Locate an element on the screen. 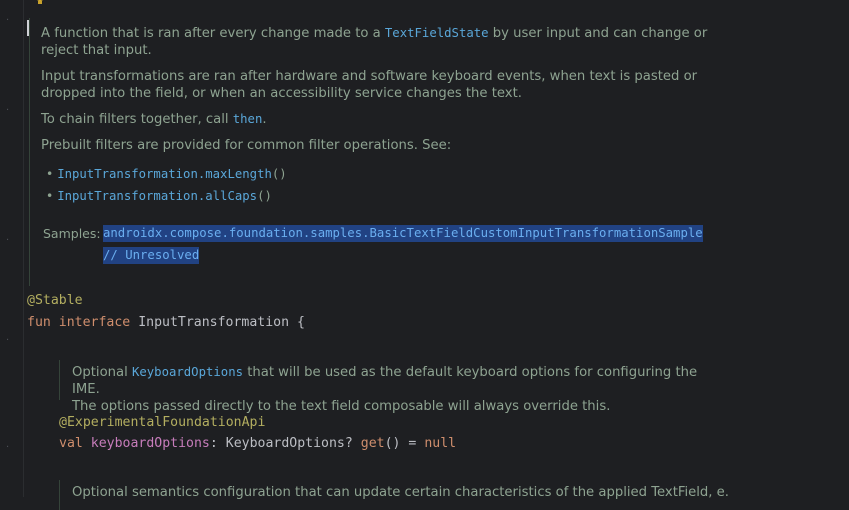 This screenshot has width=849, height=510. list-item: • InputTransformation.maxLength() is located at coordinates (166, 174).